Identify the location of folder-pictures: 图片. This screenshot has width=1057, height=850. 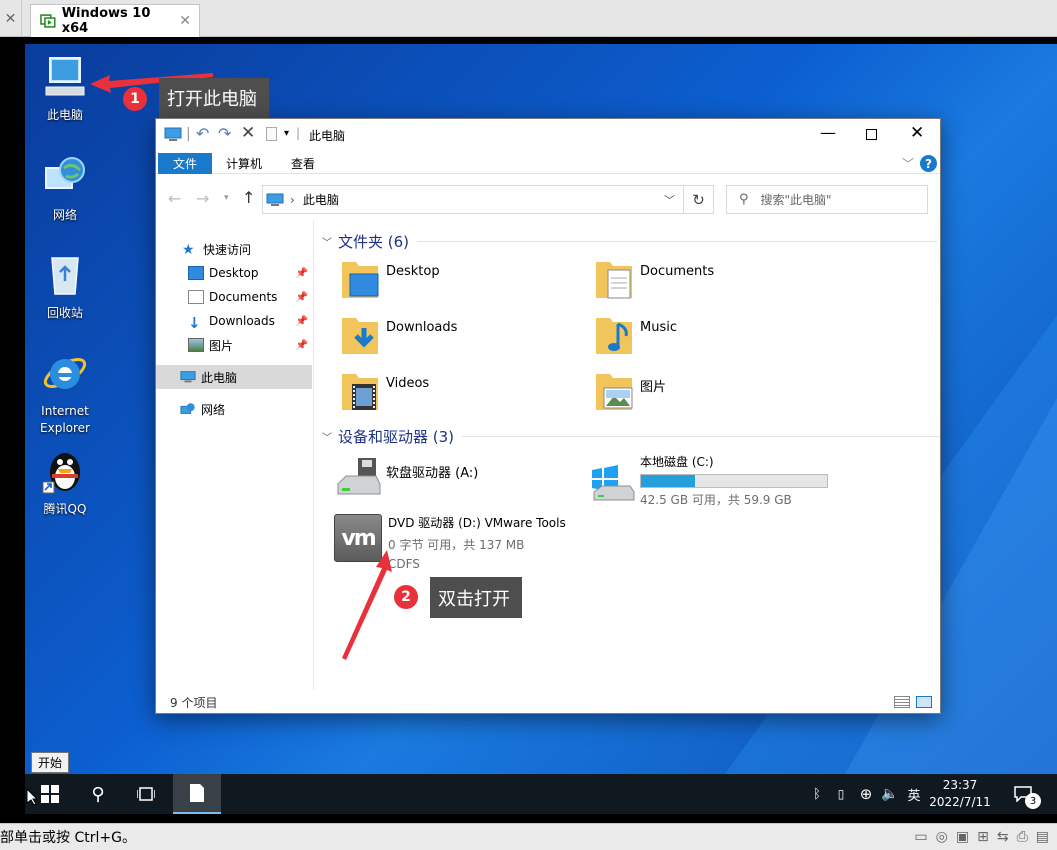
(630, 395).